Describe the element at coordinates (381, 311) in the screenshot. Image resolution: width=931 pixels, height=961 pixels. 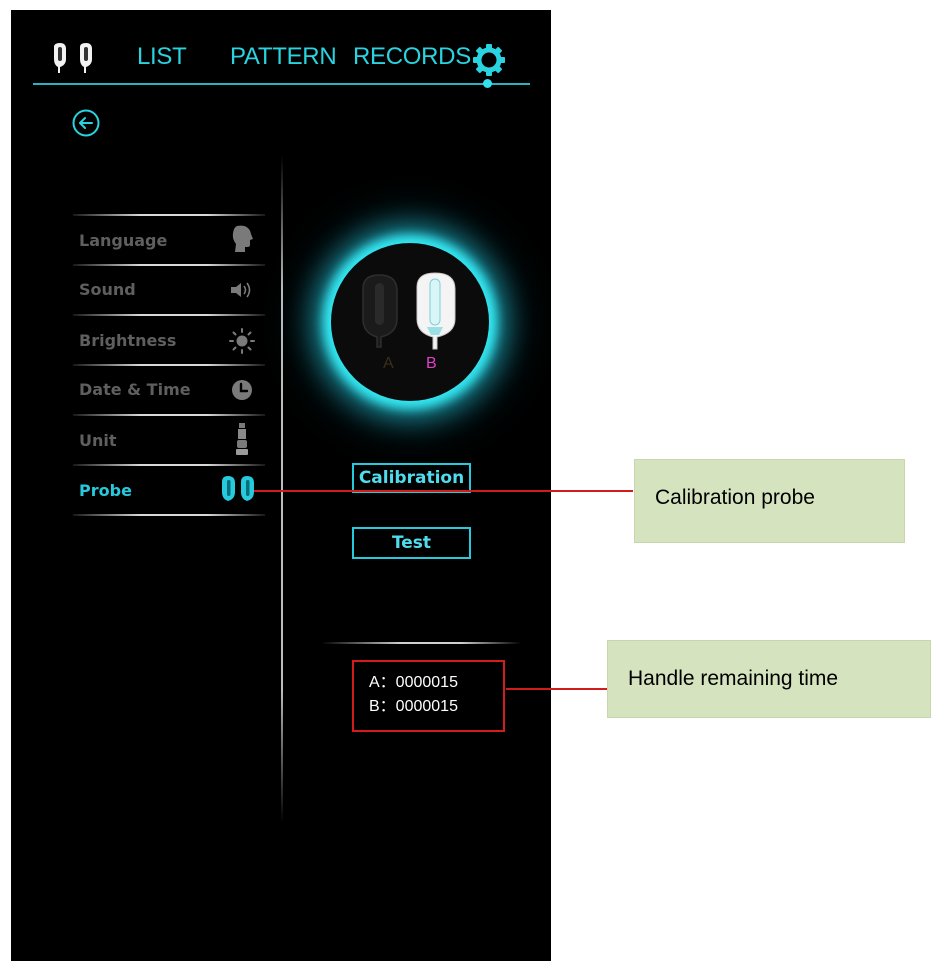
I see `probe-a-icon` at that location.